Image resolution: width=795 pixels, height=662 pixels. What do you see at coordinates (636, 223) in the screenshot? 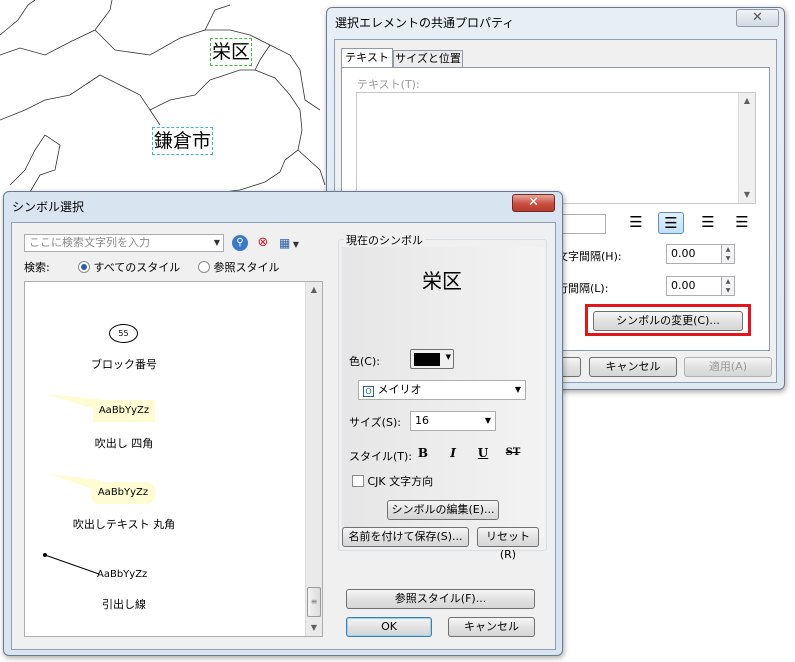
I see `align-left-icon: ☰` at bounding box center [636, 223].